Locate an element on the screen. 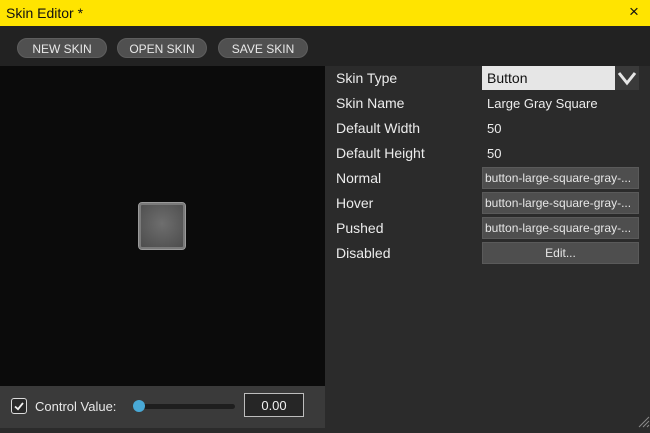 Image resolution: width=650 pixels, height=433 pixels. save-skin-button: SAVE SKIN is located at coordinates (263, 48).